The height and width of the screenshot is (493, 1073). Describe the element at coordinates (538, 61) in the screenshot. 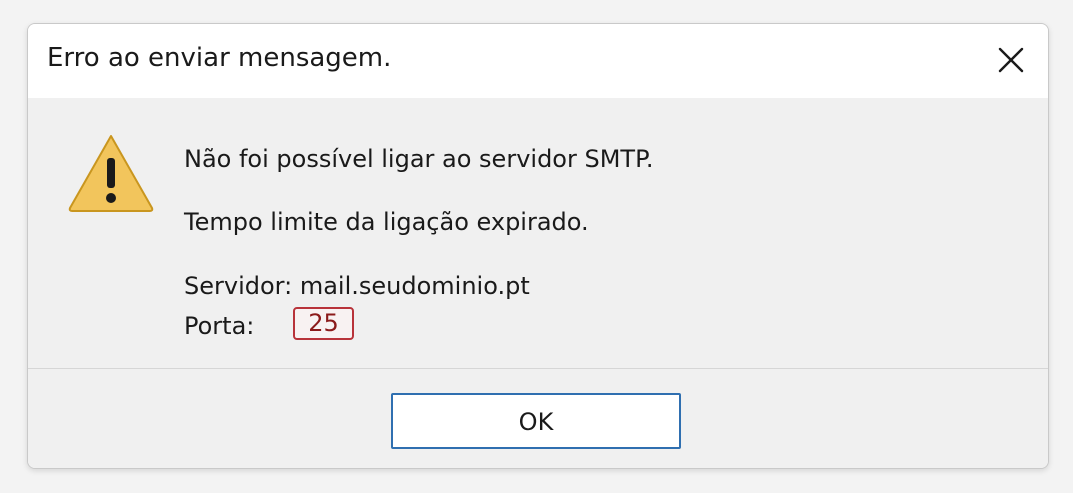

I see `title-bar: Erro ao enviar mensagem.` at that location.